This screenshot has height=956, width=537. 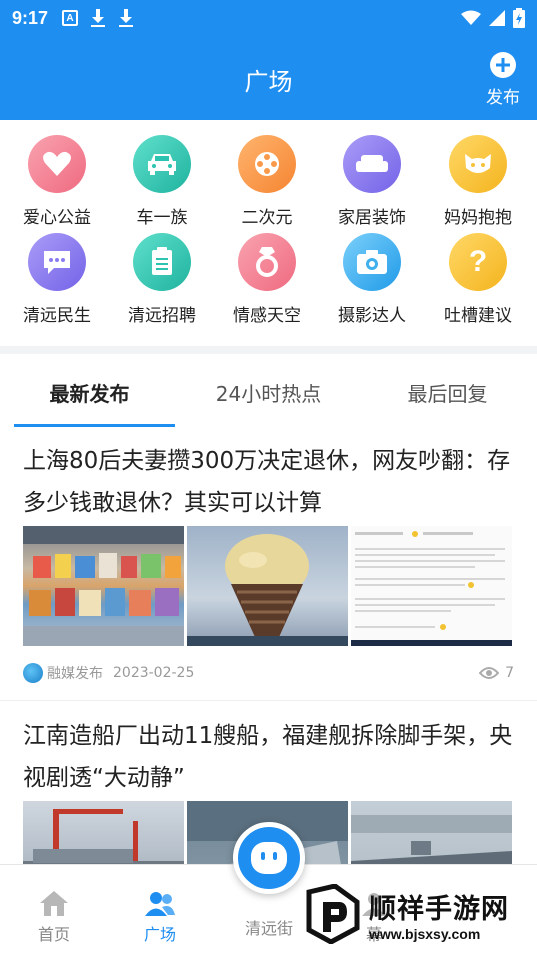 I want to click on plus-icon, so click(x=503, y=65).